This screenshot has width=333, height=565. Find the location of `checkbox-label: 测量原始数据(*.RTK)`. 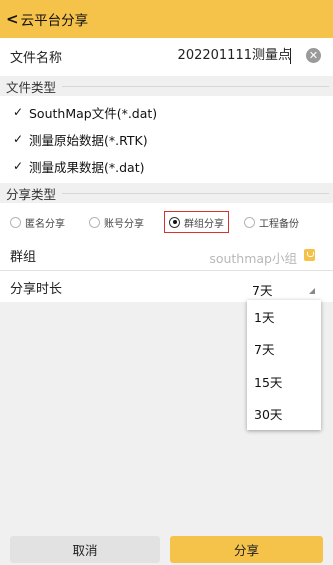

checkbox-label: 测量原始数据(*.RTK) is located at coordinates (88, 140).